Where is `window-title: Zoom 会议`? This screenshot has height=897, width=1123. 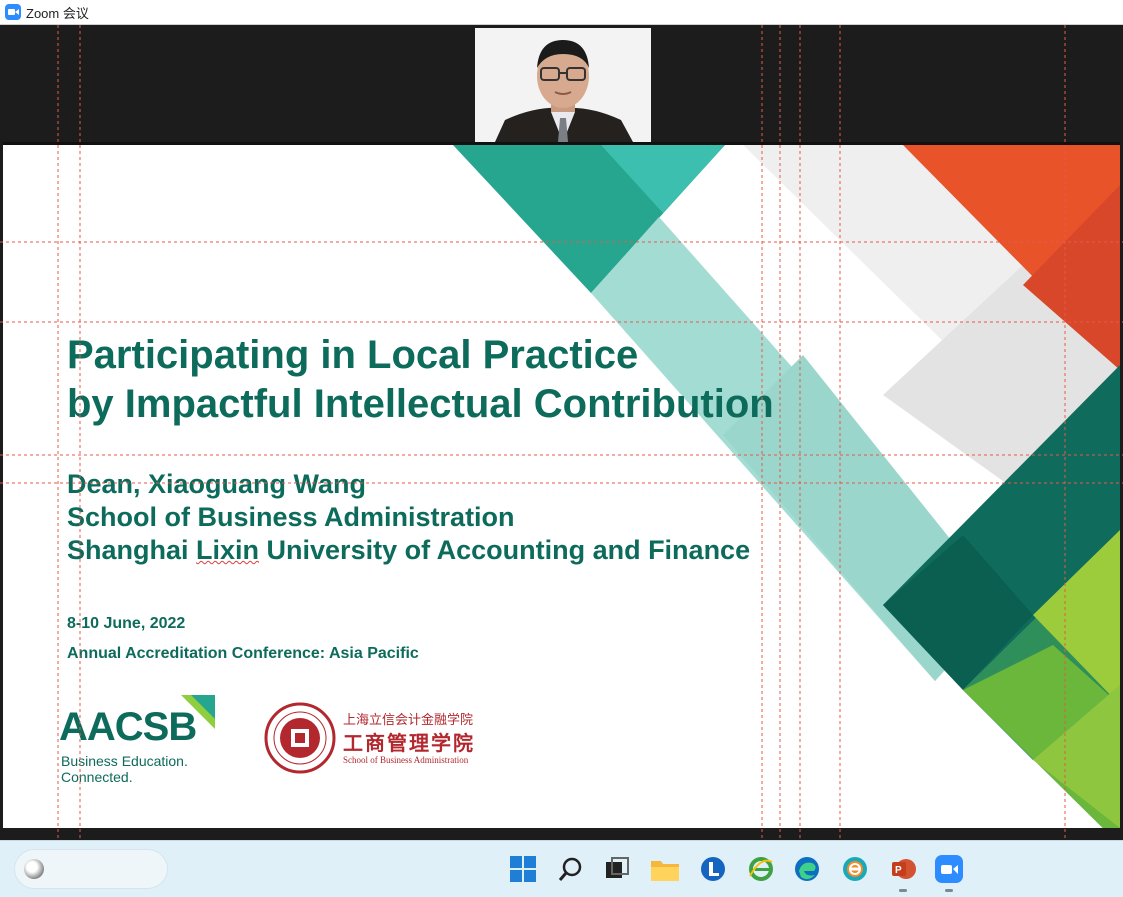
window-title: Zoom 会议 is located at coordinates (57, 13).